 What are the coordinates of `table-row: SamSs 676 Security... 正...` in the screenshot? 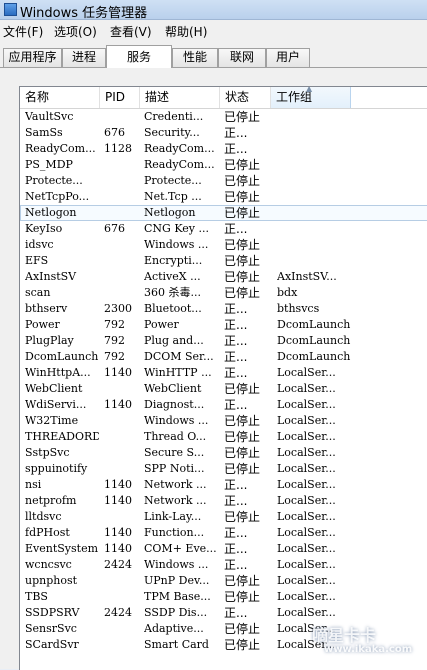 It's located at (223, 133).